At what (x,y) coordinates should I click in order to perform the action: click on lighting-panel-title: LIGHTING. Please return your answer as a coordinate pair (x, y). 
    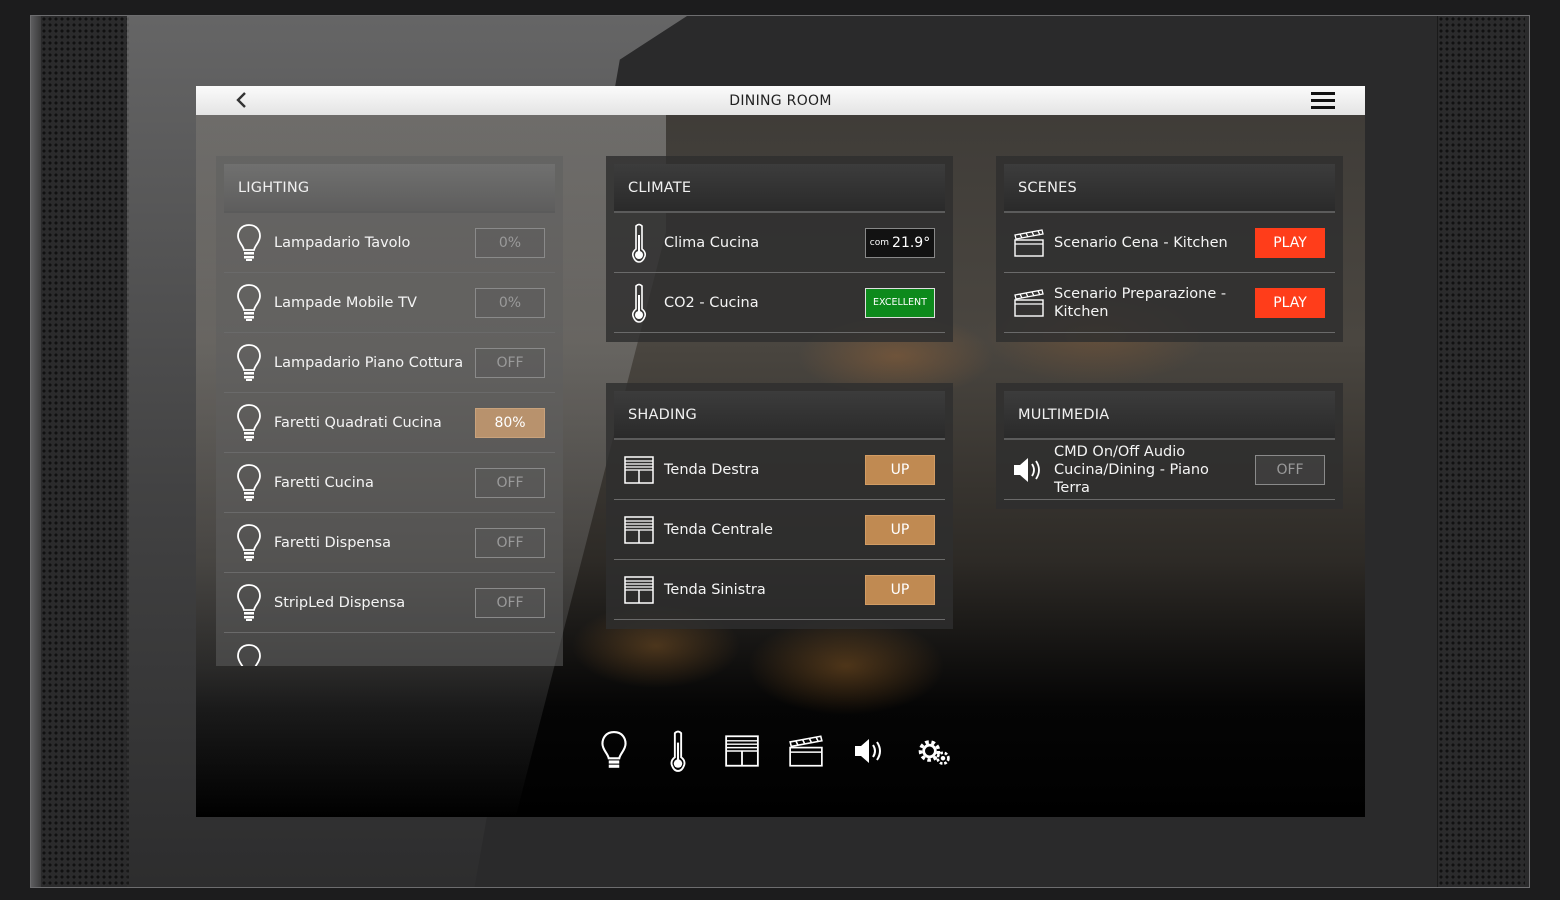
    Looking at the image, I should click on (389, 188).